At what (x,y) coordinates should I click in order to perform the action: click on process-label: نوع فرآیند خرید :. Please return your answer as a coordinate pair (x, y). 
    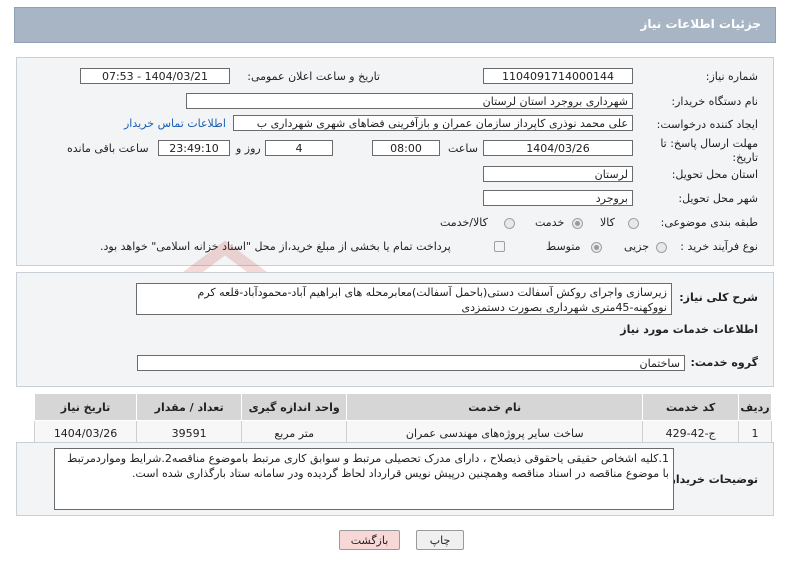
    Looking at the image, I should click on (719, 246).